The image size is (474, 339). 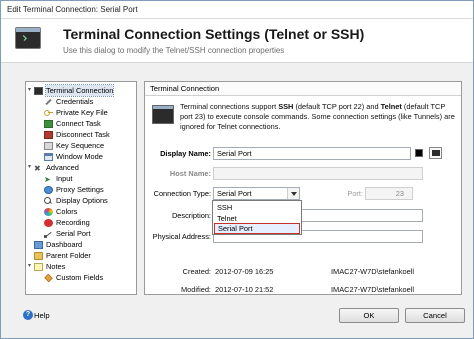 I want to click on tree-item-proxy-settings: Proxy Settings, so click(x=74, y=189).